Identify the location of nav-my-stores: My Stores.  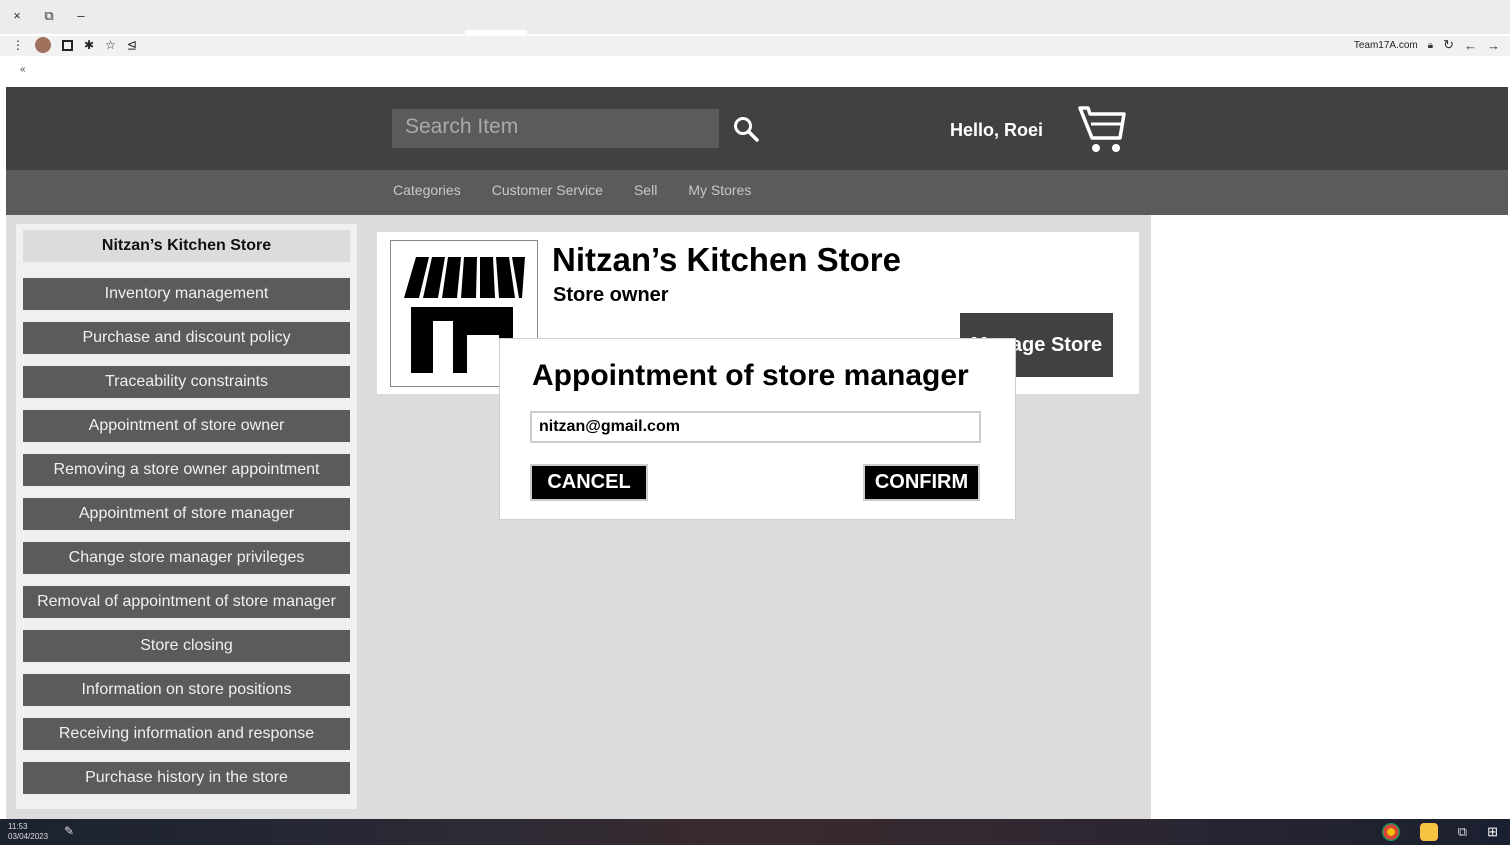
(719, 190).